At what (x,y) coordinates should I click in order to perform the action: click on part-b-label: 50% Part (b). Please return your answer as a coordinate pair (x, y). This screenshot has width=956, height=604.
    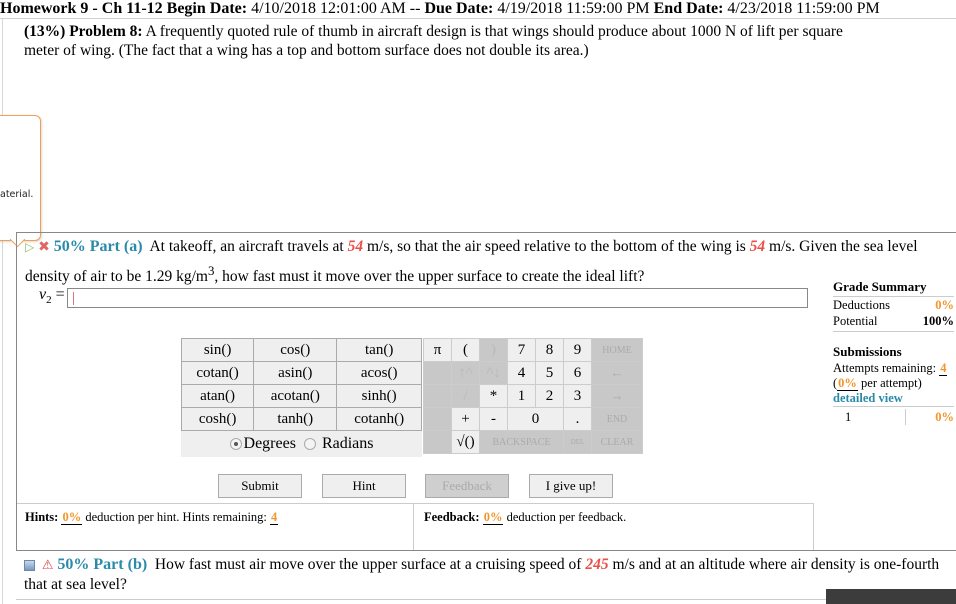
    Looking at the image, I should click on (102, 564).